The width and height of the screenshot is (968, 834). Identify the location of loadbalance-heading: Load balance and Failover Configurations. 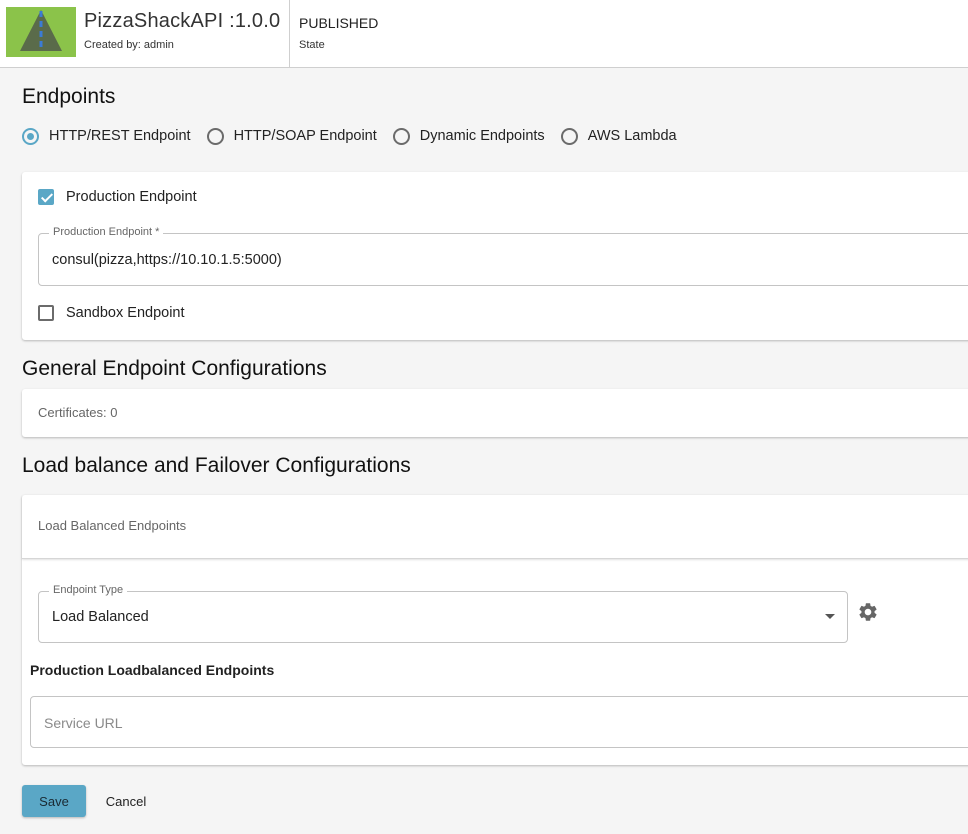
(216, 465).